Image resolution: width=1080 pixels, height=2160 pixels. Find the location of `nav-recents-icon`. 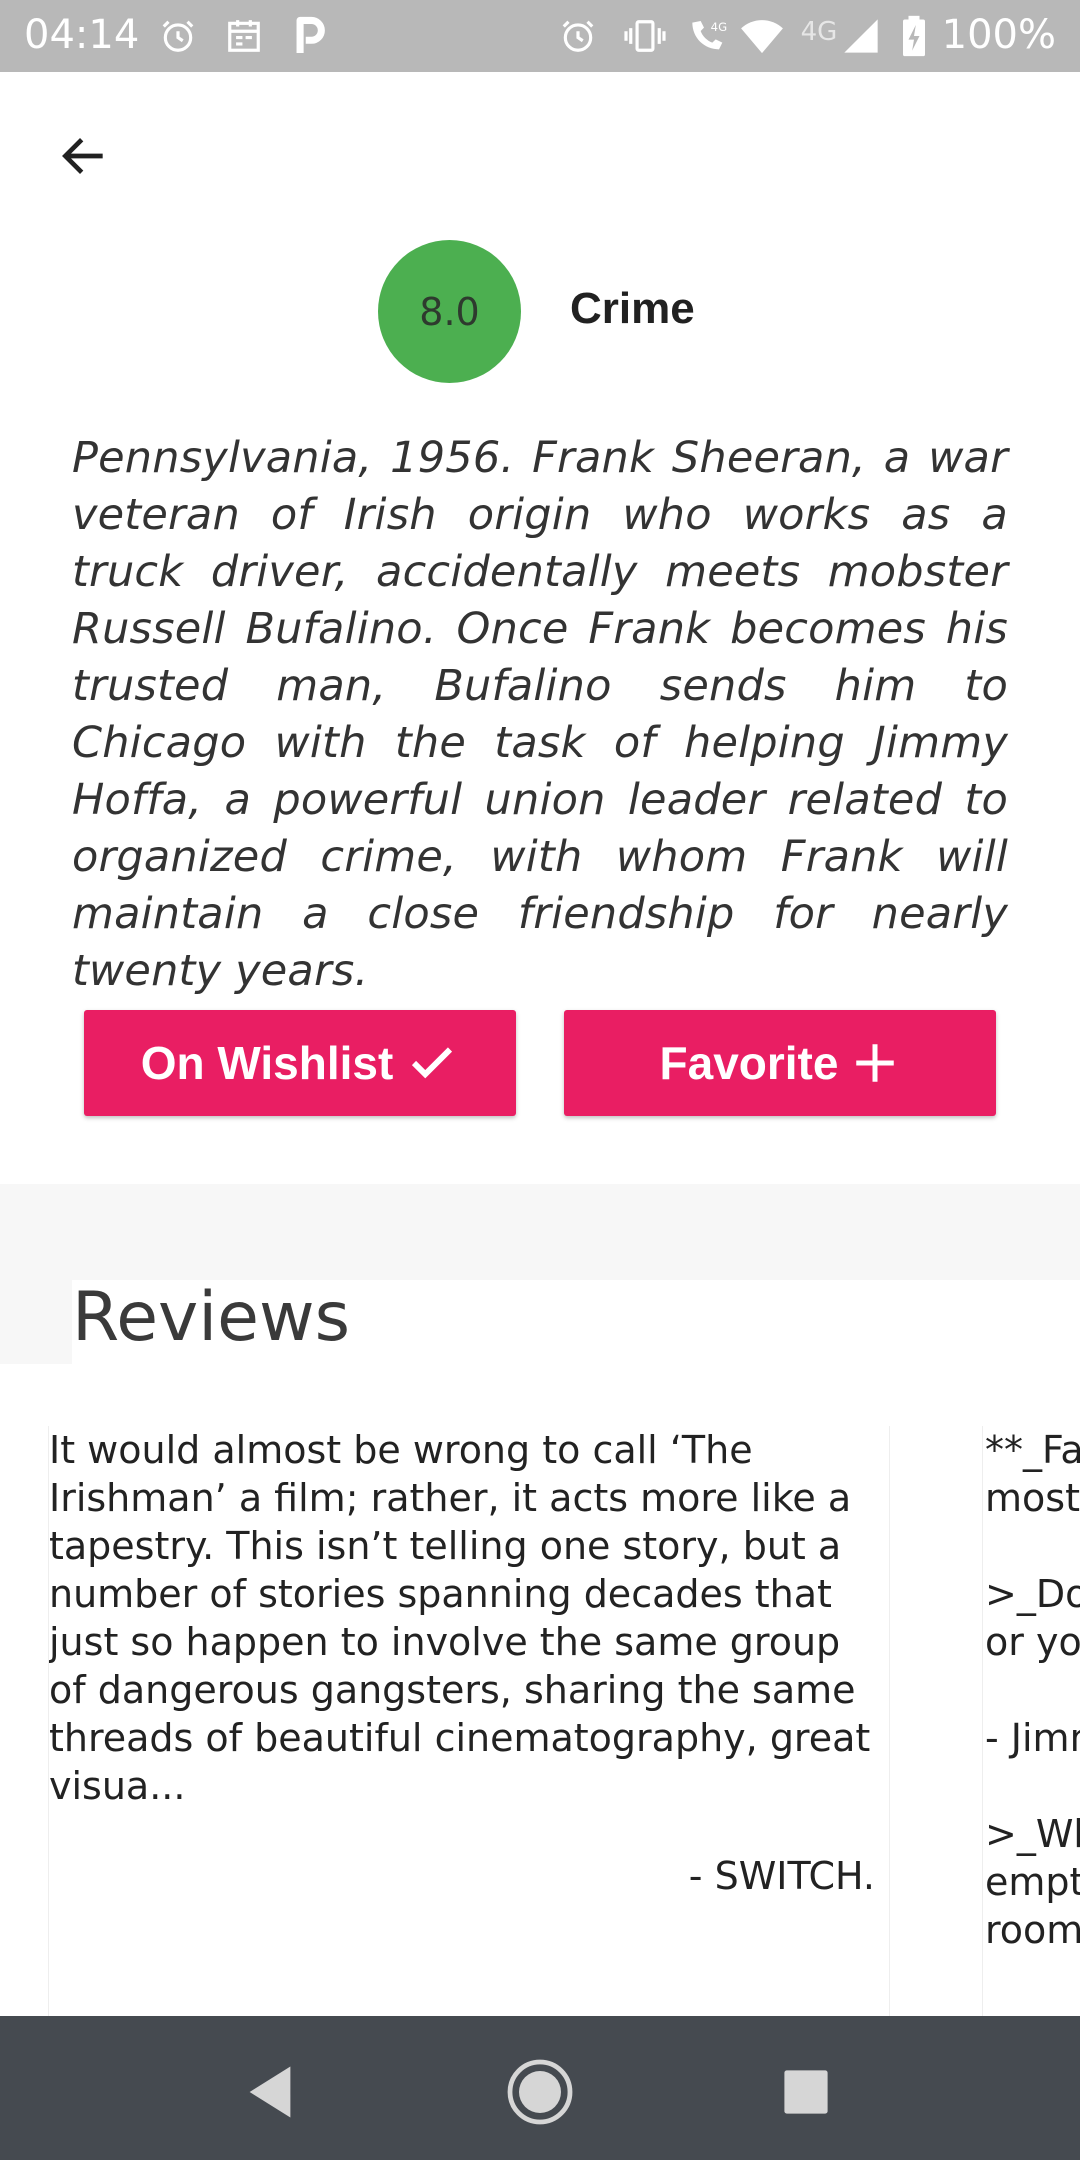

nav-recents-icon is located at coordinates (806, 2092).